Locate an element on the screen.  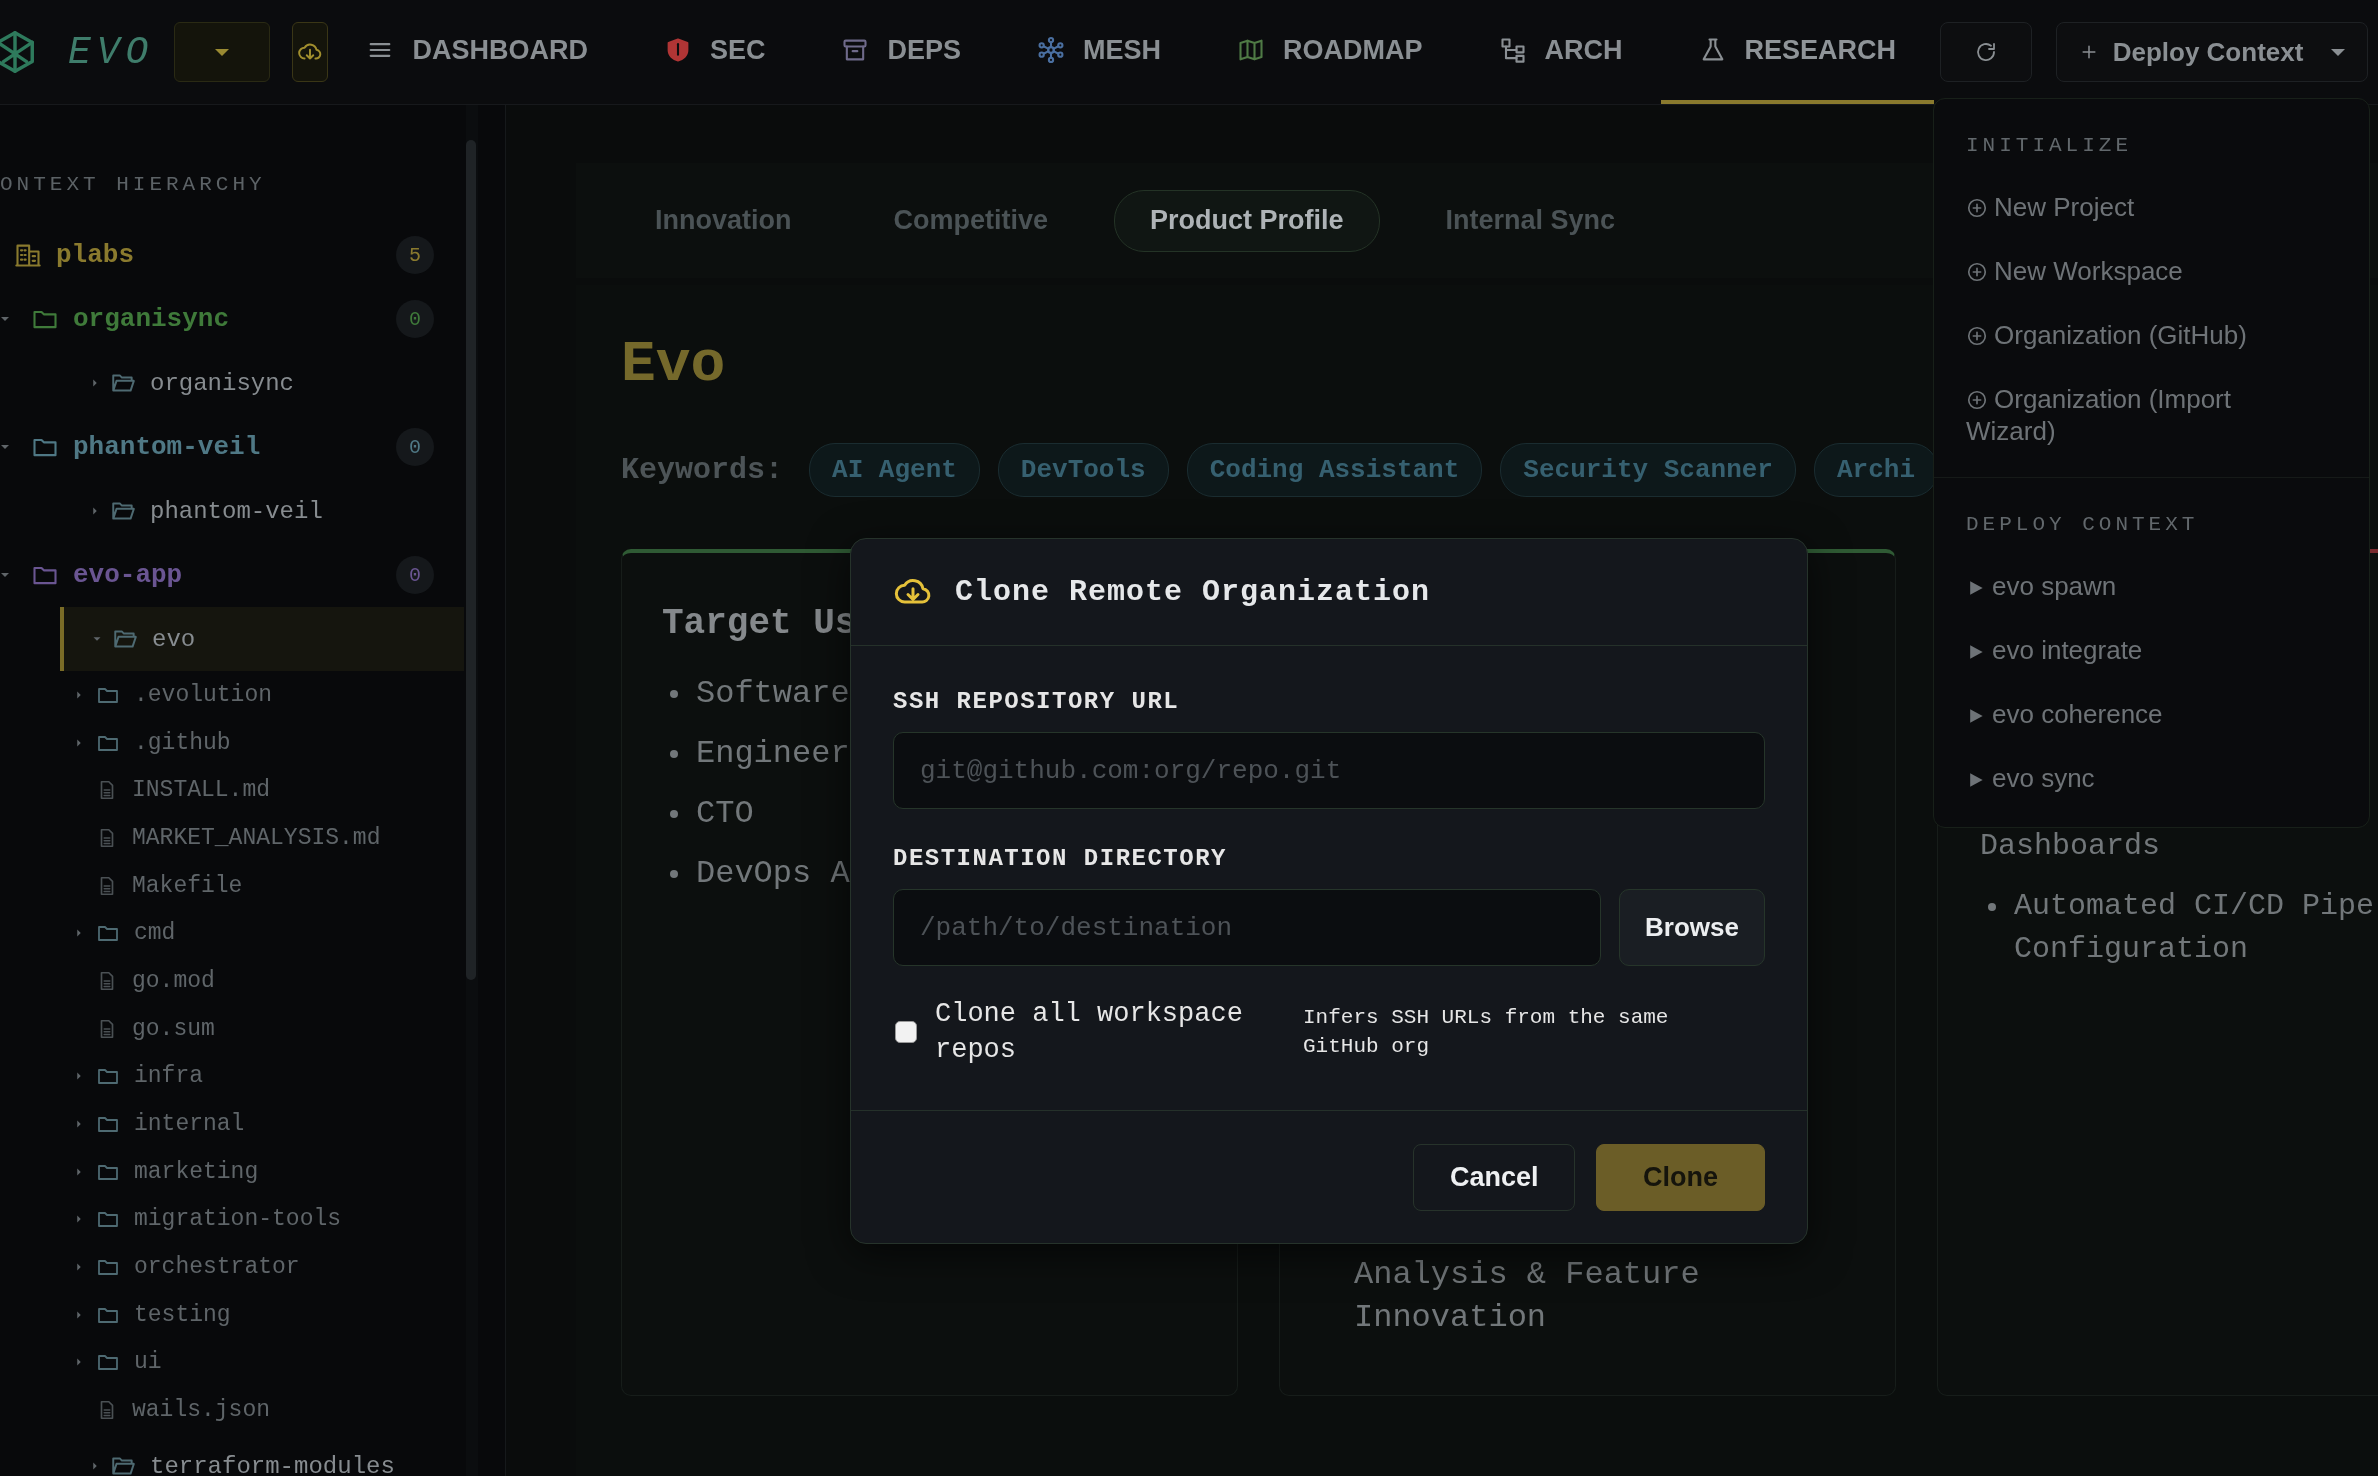
nav-tab: DASHBOARD is located at coordinates (477, 52).